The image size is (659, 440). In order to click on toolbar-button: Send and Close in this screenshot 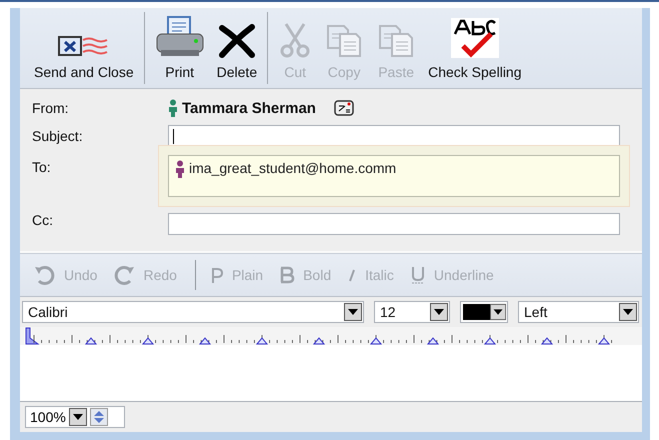, I will do `click(84, 48)`.